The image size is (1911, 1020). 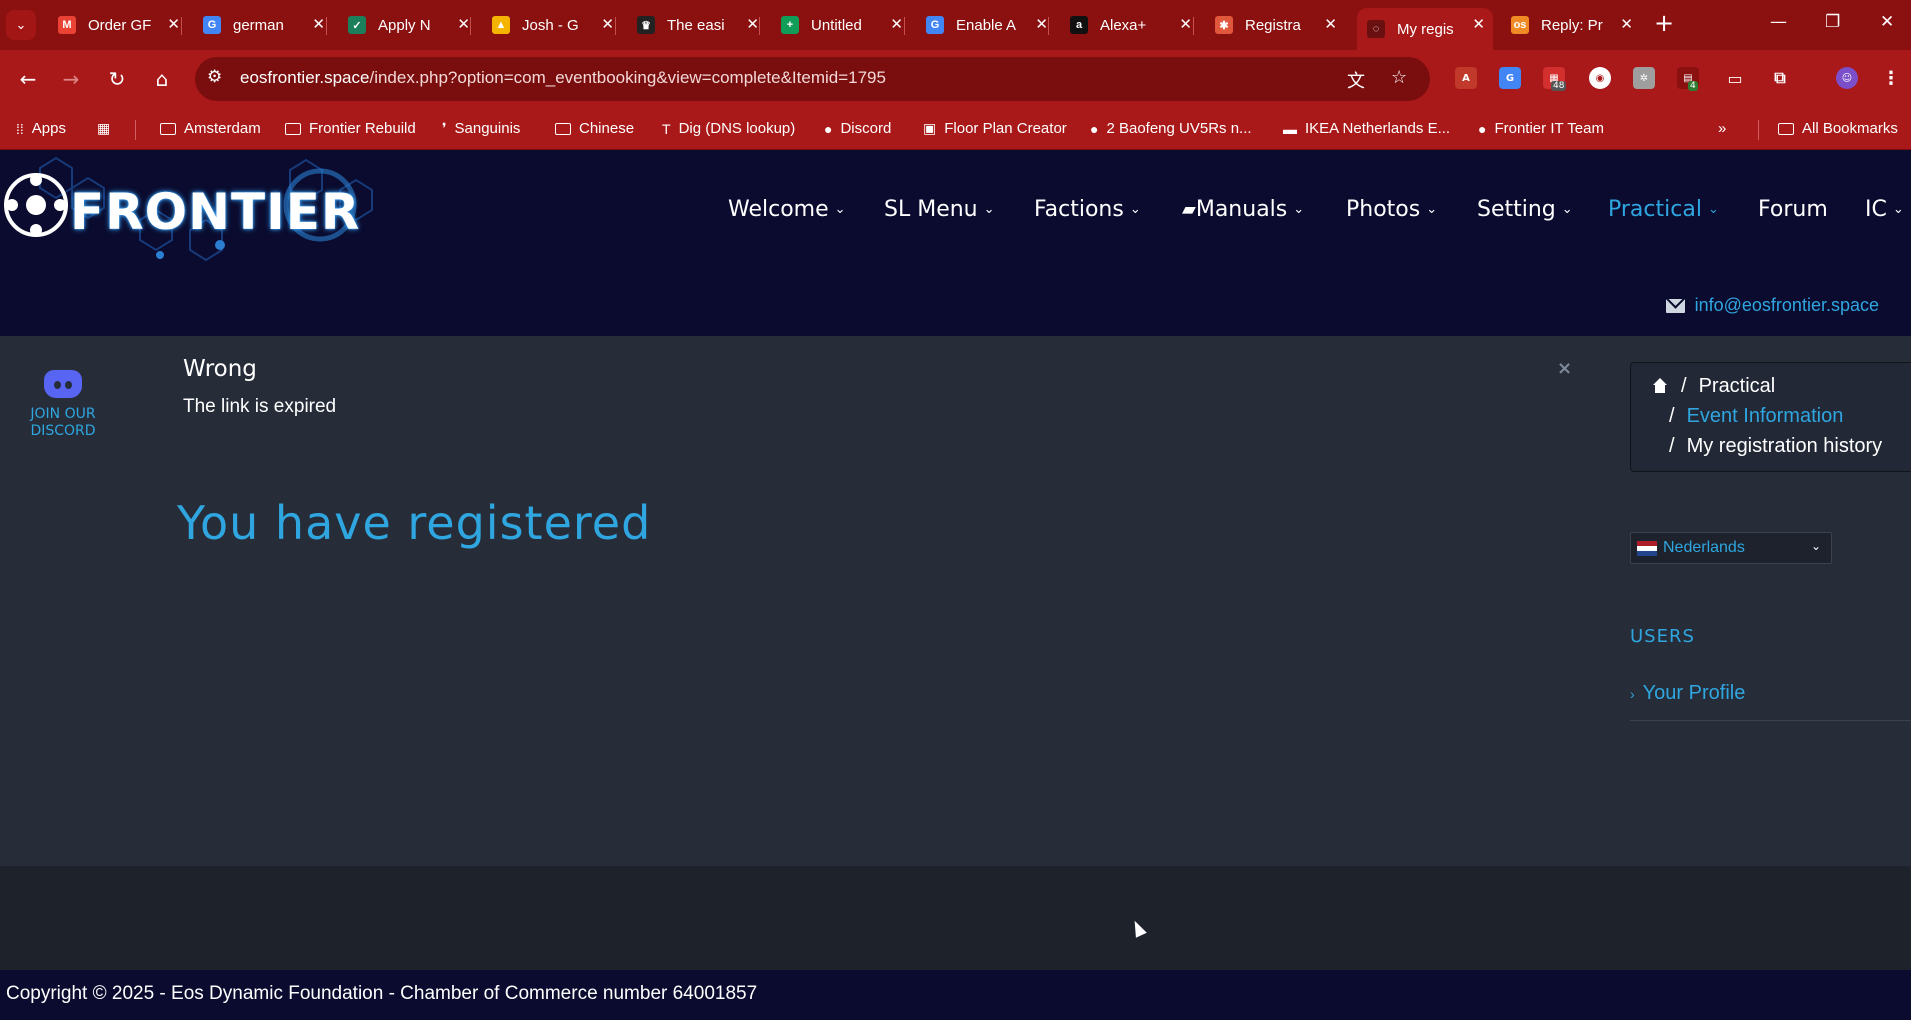 I want to click on bookmark-label: Dig (DNS lookup), so click(x=737, y=128).